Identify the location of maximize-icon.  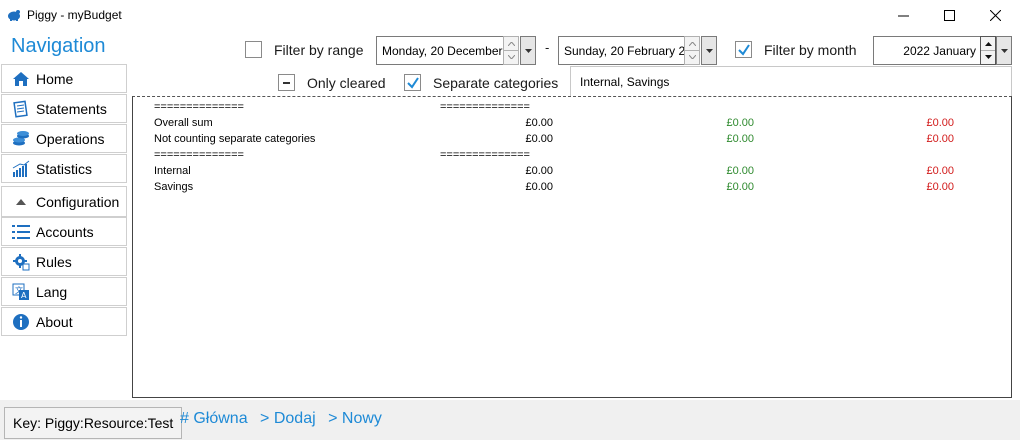
(949, 15).